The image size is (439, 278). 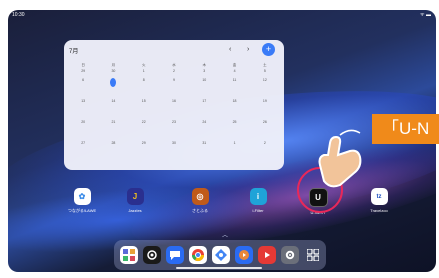 I want to click on calendar-day: 2, so click(x=265, y=148).